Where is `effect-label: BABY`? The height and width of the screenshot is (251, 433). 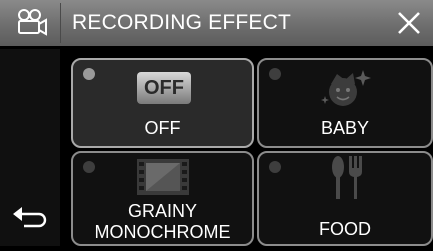 effect-label: BABY is located at coordinates (345, 128).